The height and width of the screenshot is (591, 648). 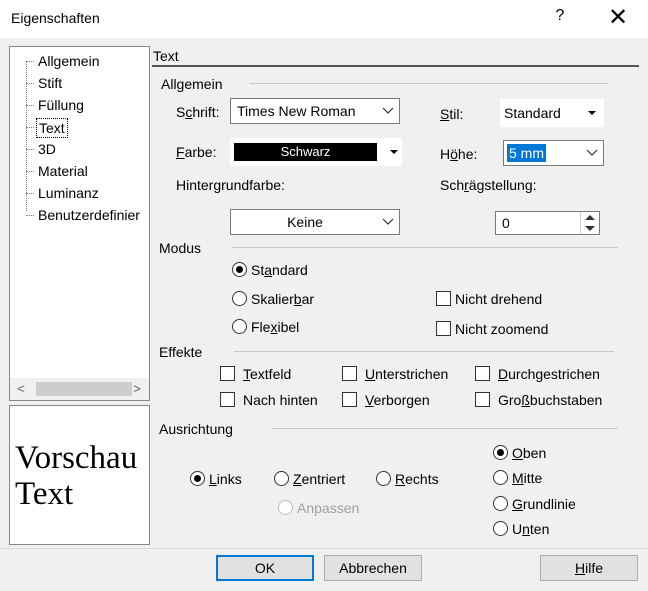 What do you see at coordinates (482, 373) in the screenshot?
I see `durchgestrichen-checkbox` at bounding box center [482, 373].